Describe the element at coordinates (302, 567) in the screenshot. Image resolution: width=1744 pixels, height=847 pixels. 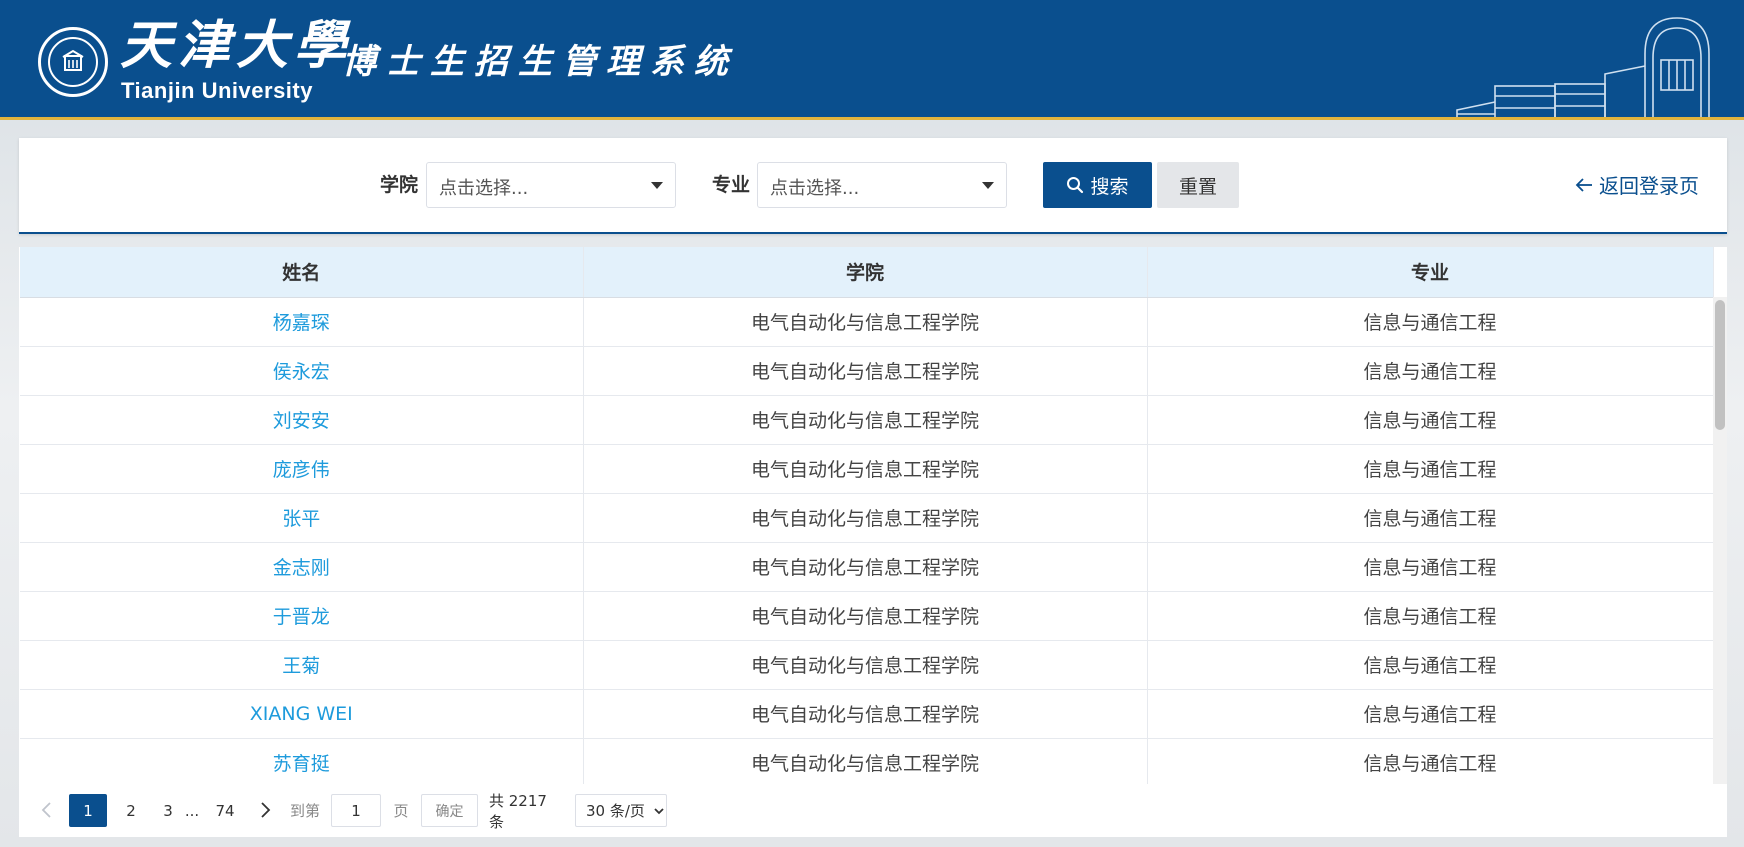
I see `cell-name-link: 金志刚` at that location.